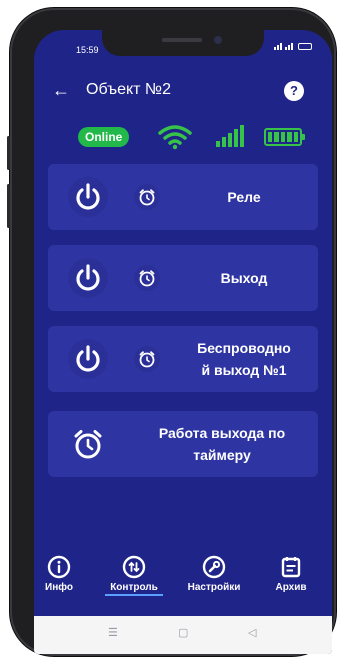 This screenshot has height=662, width=337. I want to click on app-header: ← Объект №2 ?, so click(183, 93).